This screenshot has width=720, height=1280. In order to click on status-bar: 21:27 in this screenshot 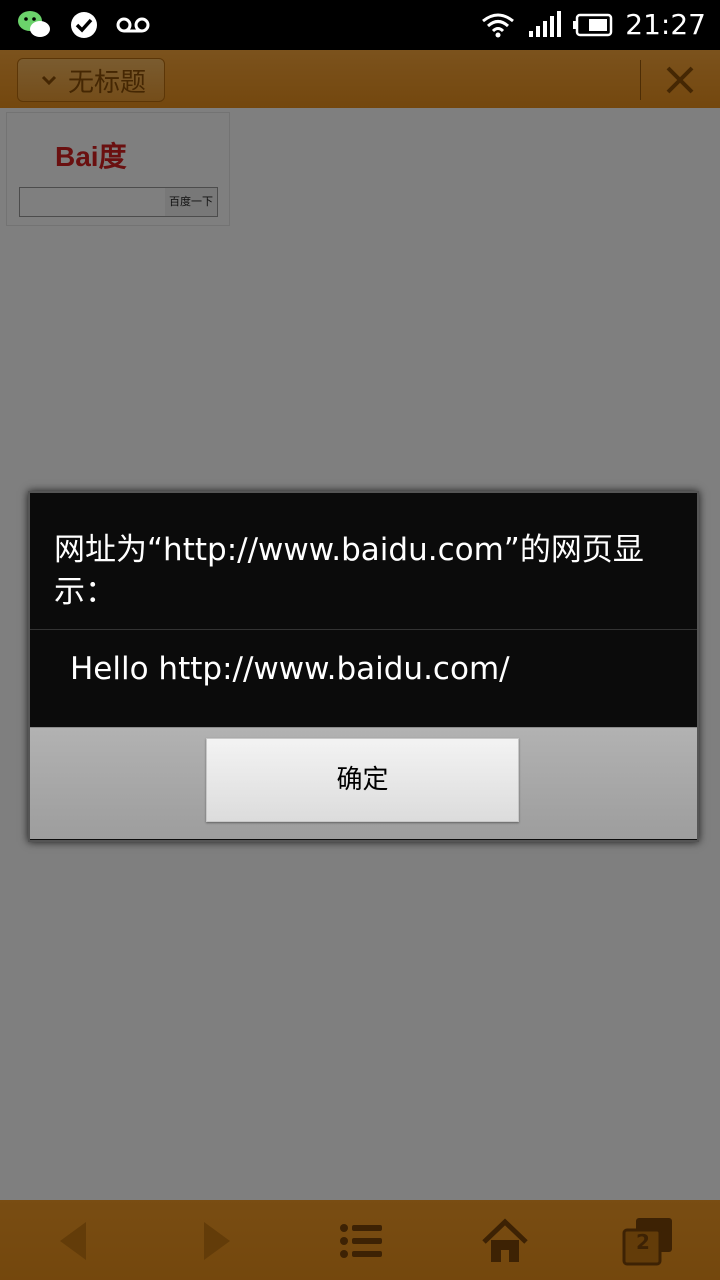, I will do `click(360, 25)`.